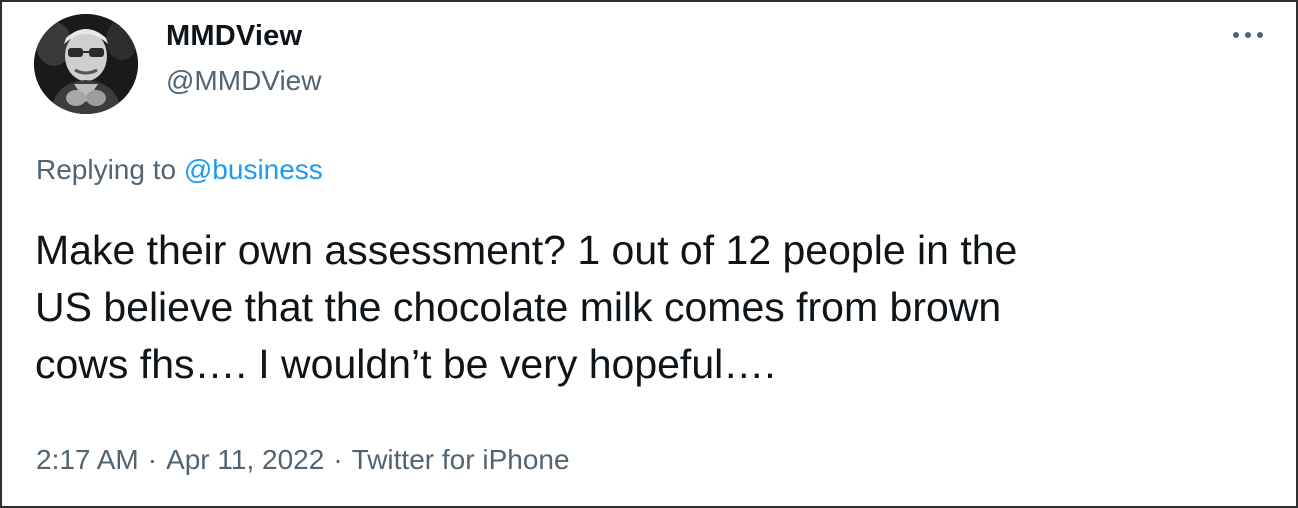  I want to click on more-options-button, so click(1248, 35).